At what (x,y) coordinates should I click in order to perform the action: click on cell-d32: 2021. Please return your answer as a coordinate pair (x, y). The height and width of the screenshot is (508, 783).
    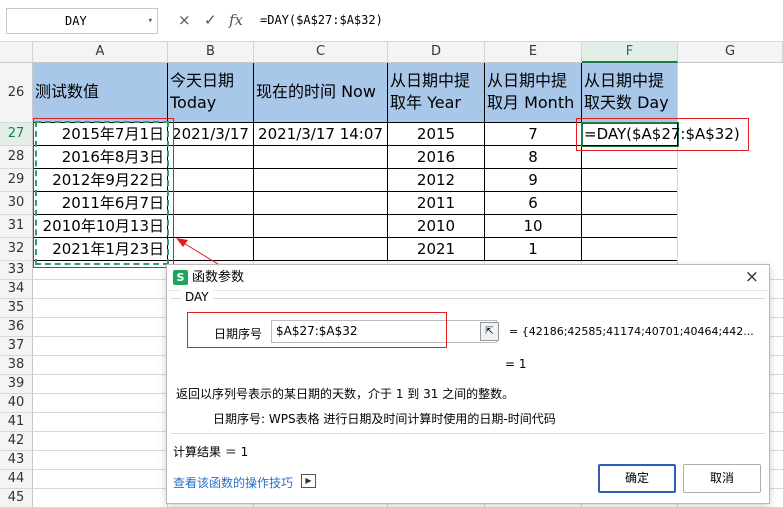
    Looking at the image, I should click on (436, 249).